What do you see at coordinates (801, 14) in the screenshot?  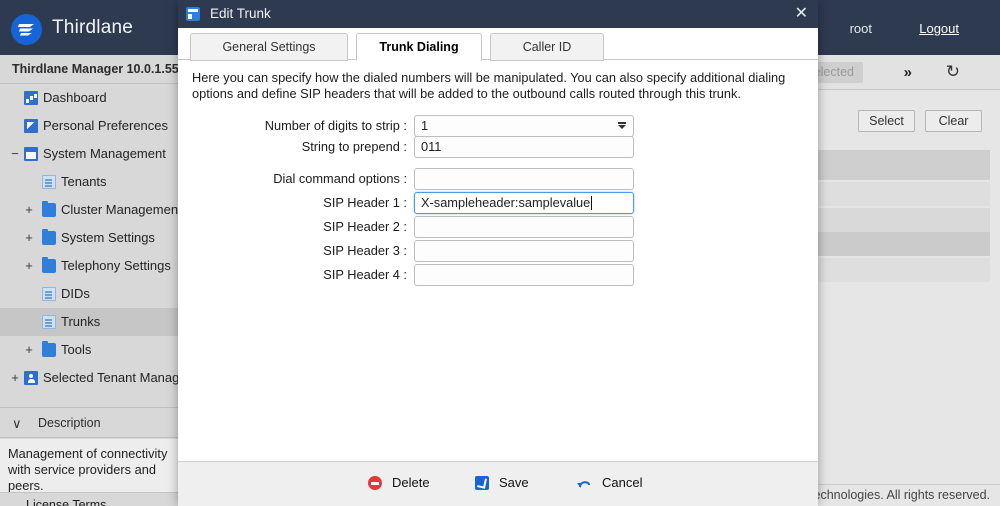 I see `close-icon: ✕` at bounding box center [801, 14].